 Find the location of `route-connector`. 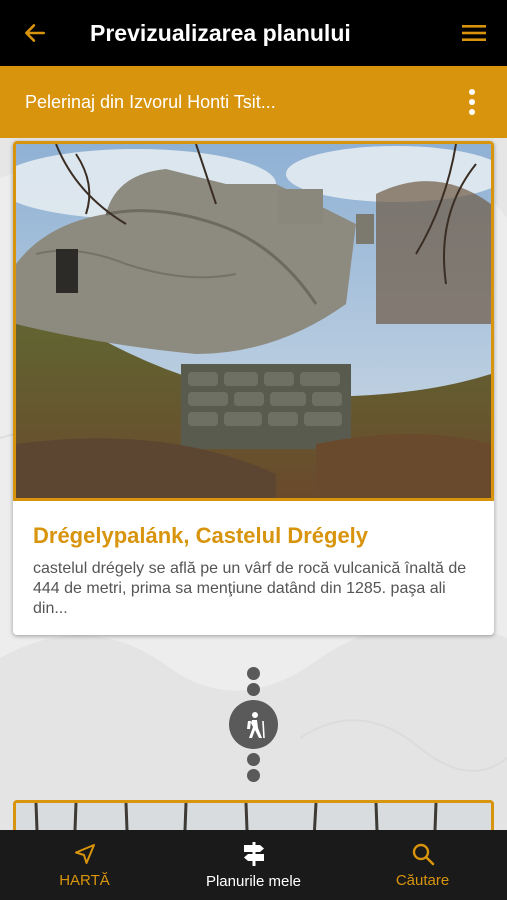

route-connector is located at coordinates (253, 723).